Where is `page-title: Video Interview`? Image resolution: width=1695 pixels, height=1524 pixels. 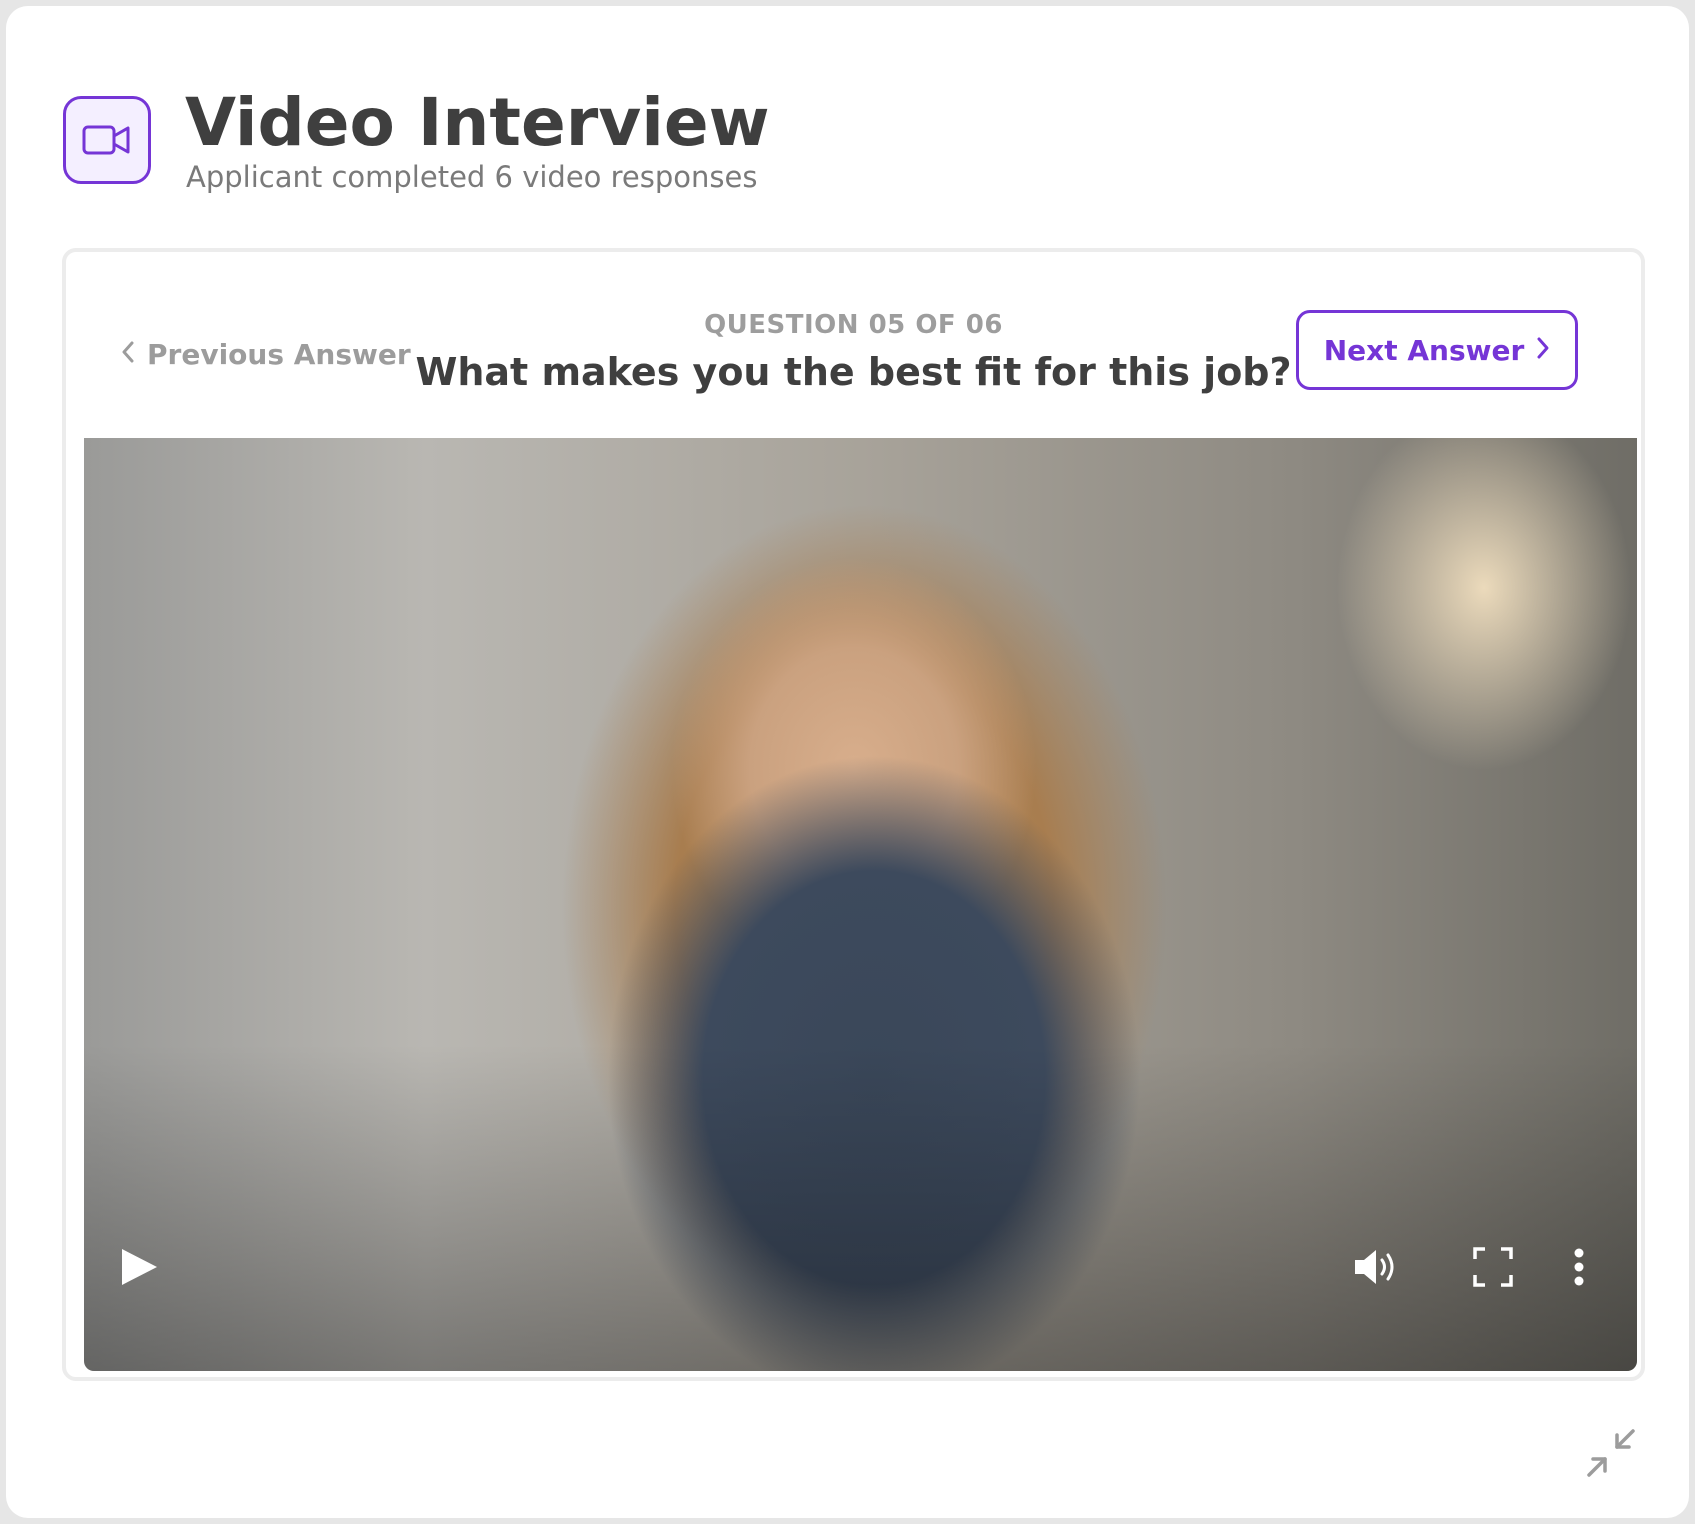
page-title: Video Interview is located at coordinates (477, 122).